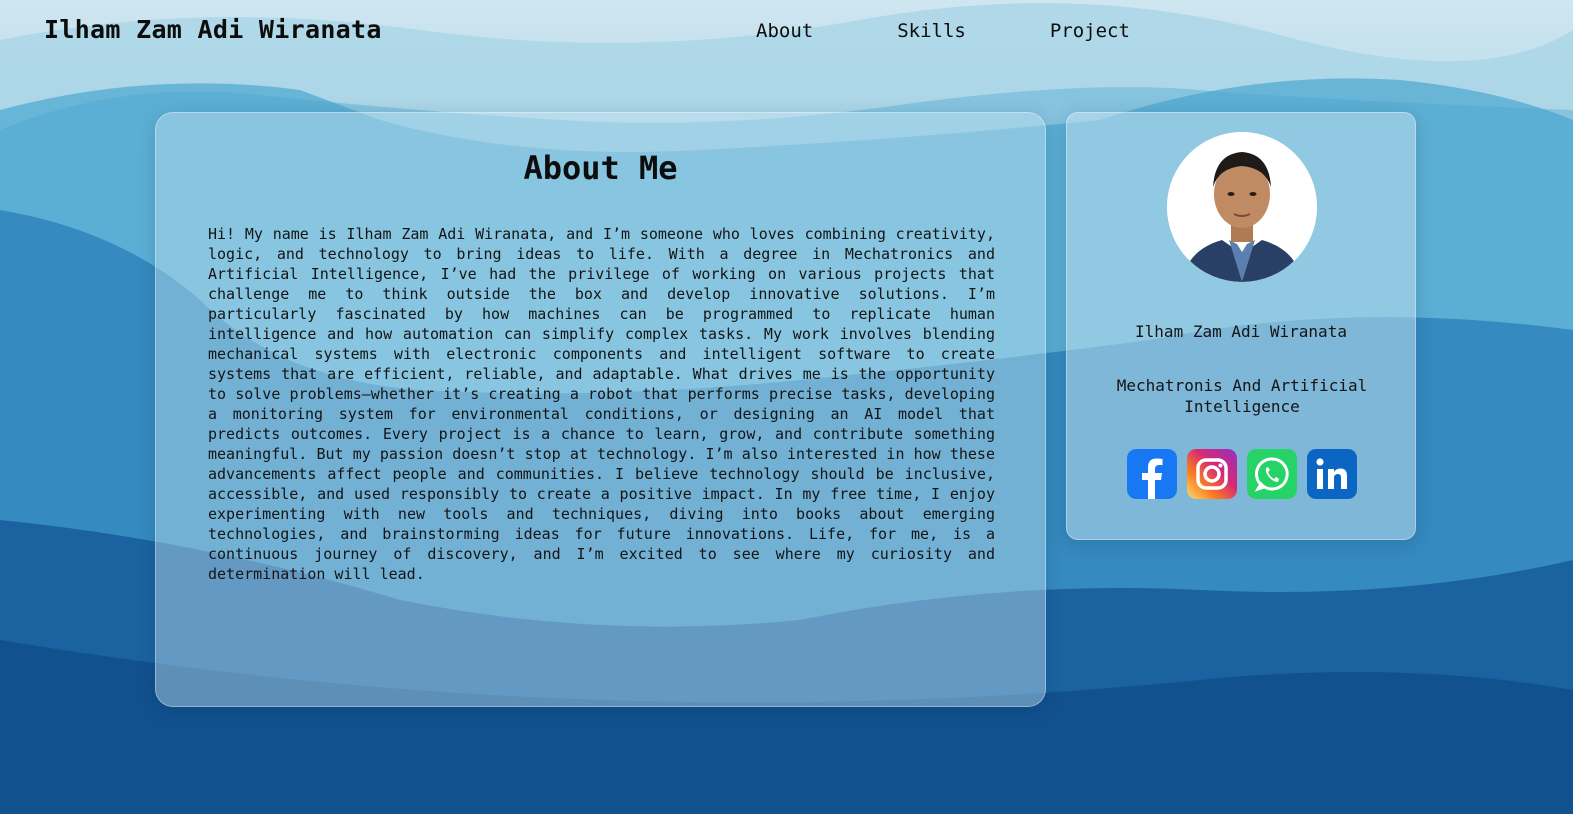 The image size is (1573, 814). Describe the element at coordinates (600, 168) in the screenshot. I see `about-title: About Me` at that location.